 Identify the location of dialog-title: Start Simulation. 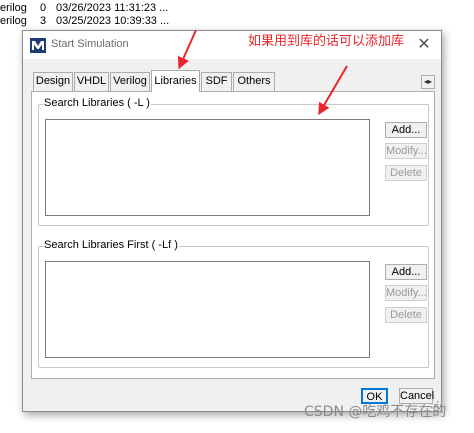
(90, 44).